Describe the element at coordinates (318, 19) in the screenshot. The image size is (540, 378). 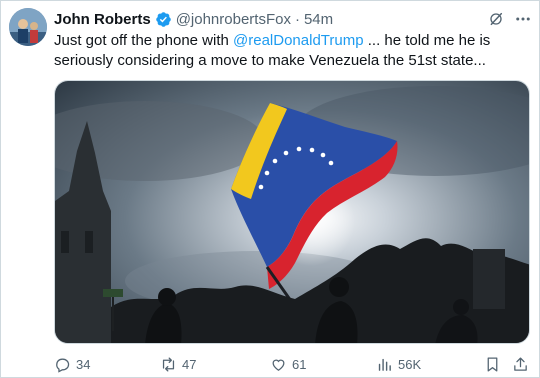
I see `timestamp: 54m` at that location.